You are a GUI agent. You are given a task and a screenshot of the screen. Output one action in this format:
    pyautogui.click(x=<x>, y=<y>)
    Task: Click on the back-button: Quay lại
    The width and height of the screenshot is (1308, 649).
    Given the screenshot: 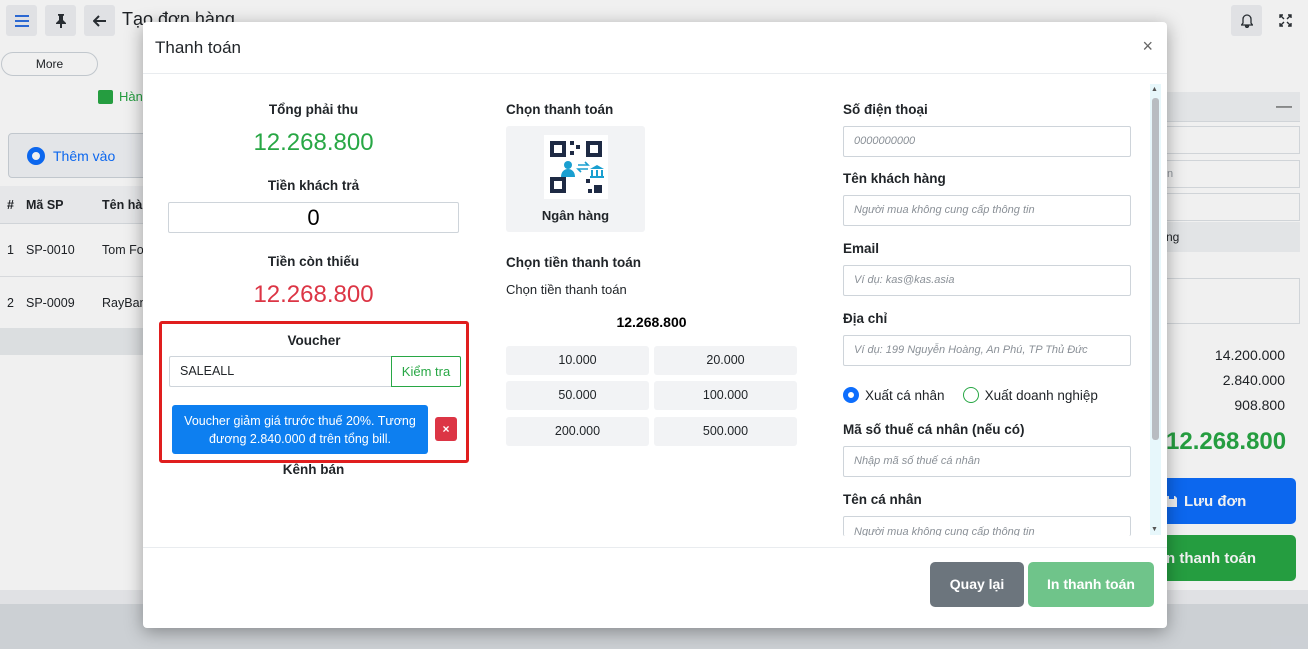 What is the action you would take?
    pyautogui.click(x=977, y=584)
    